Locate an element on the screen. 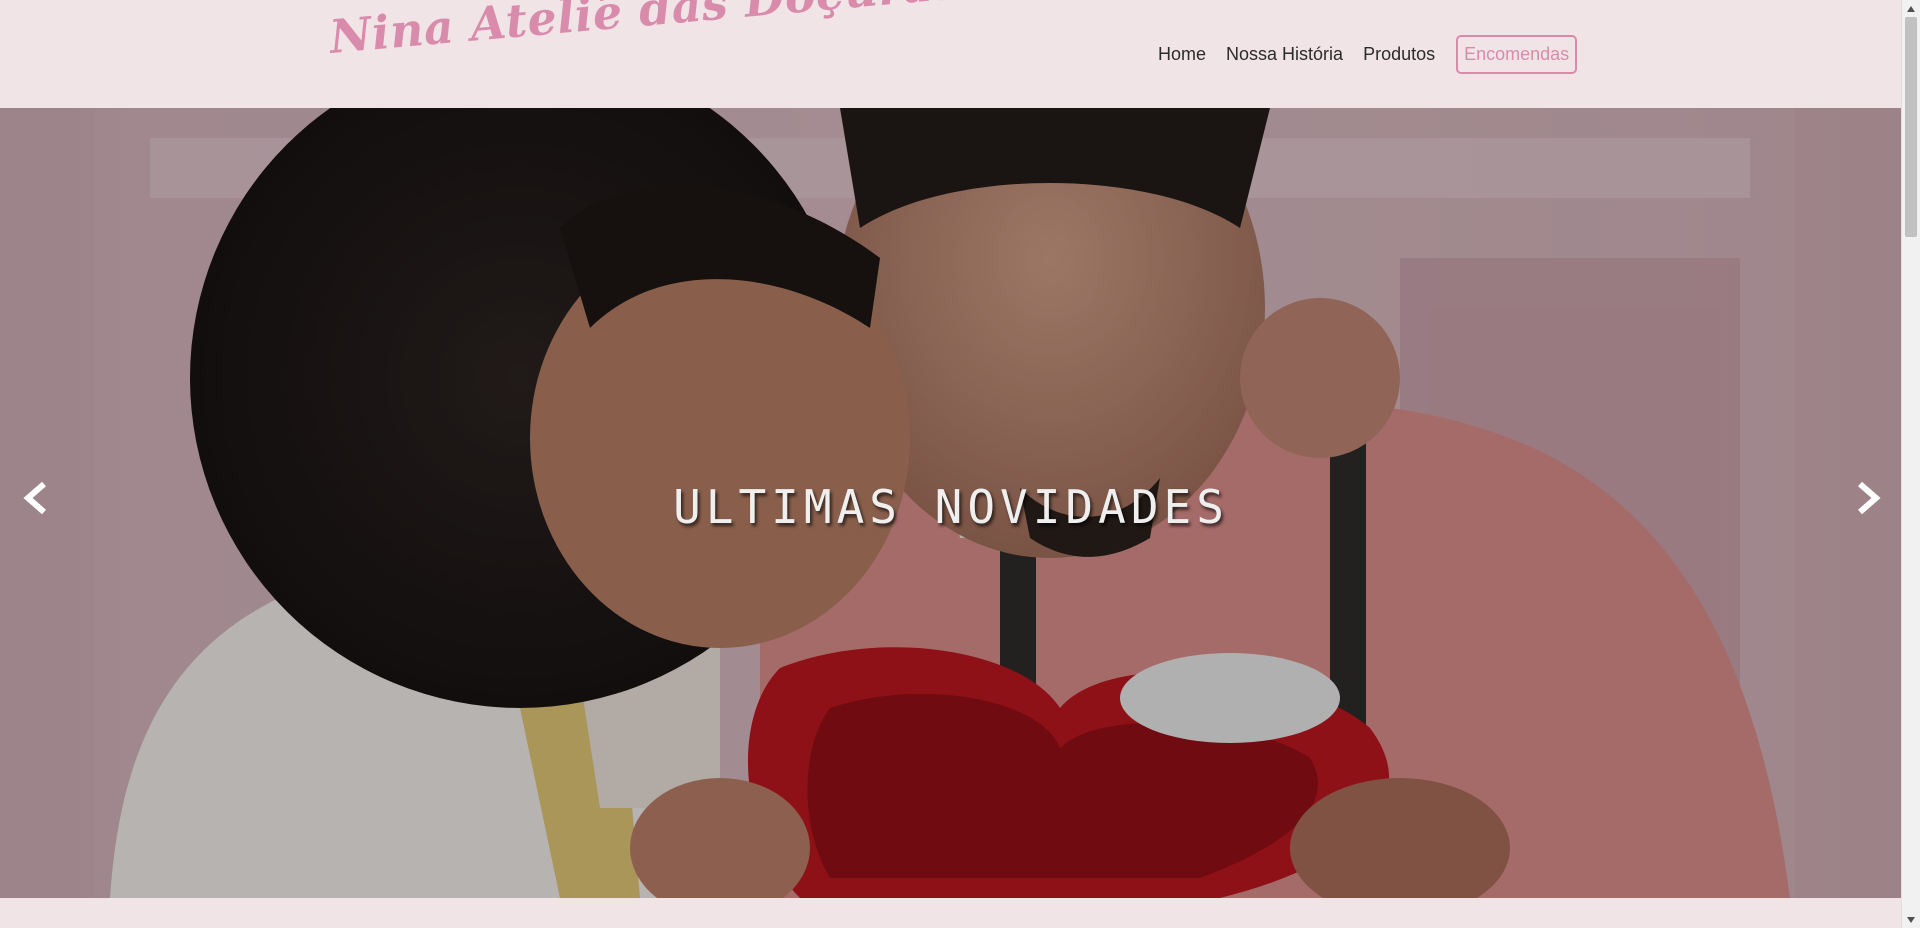 The image size is (1920, 928). hero-title: ULTIMAS NOVIDADES is located at coordinates (951, 507).